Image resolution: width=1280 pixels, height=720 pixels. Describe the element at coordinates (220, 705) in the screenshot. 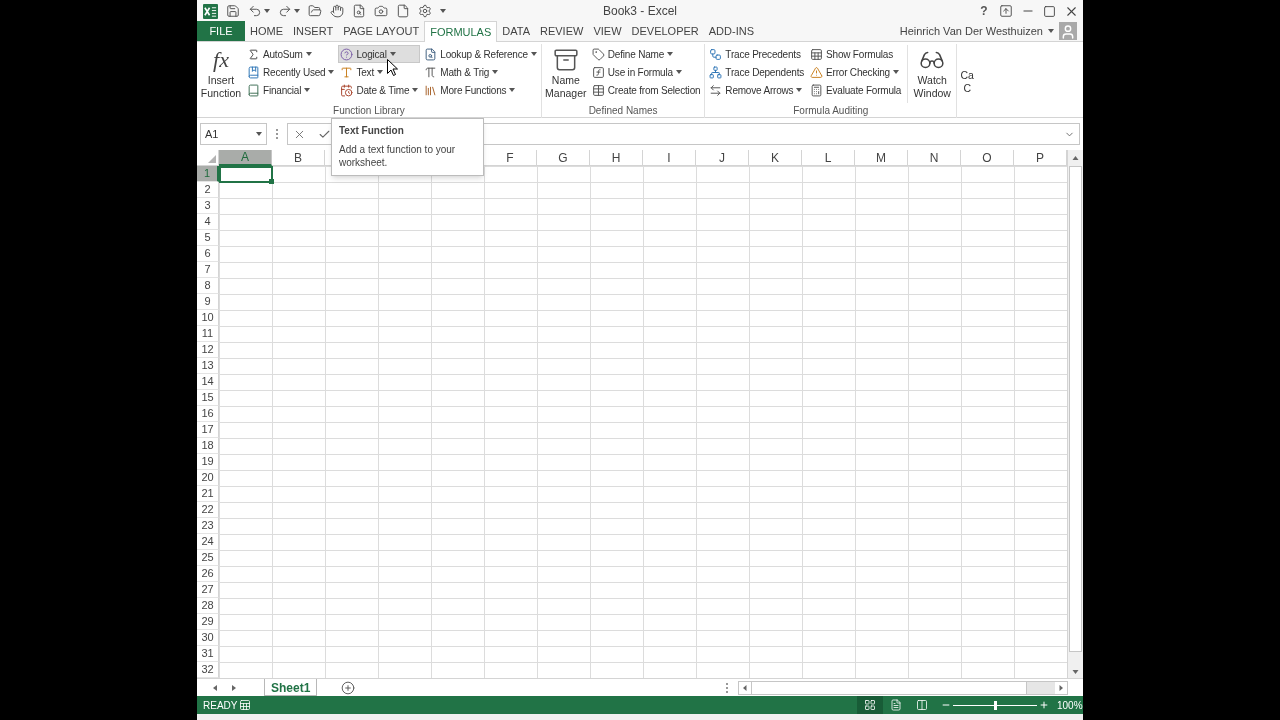

I see `status-text: READY` at that location.